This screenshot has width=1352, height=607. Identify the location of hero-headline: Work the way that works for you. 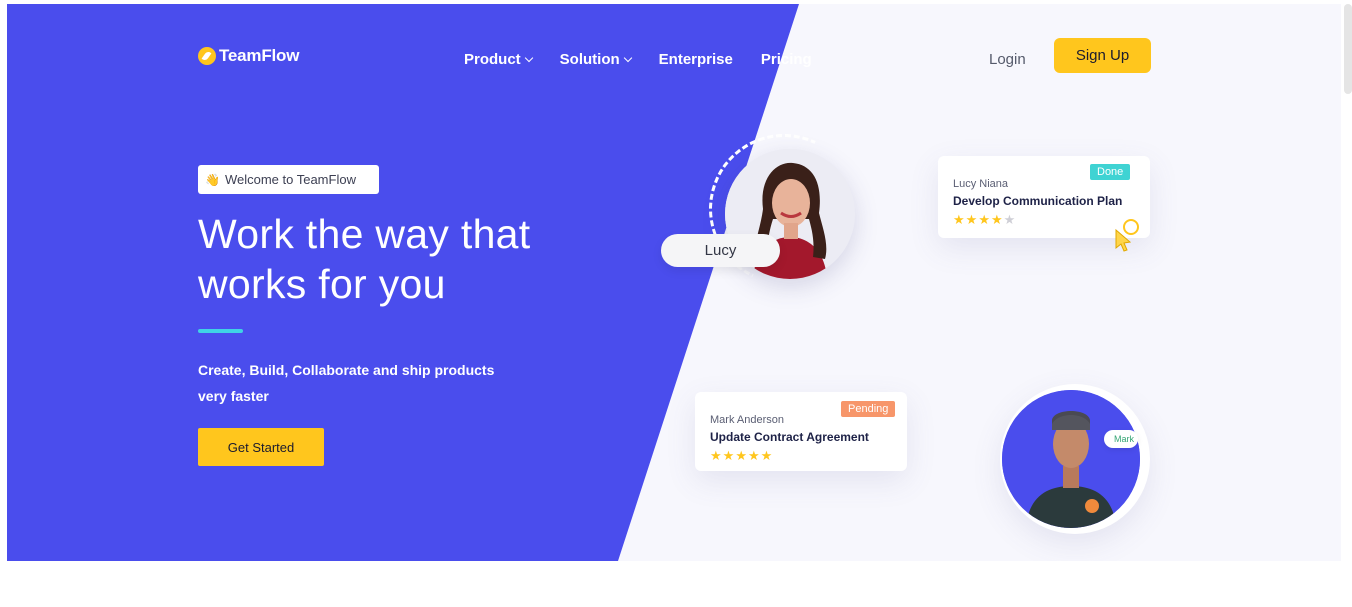
(408, 259).